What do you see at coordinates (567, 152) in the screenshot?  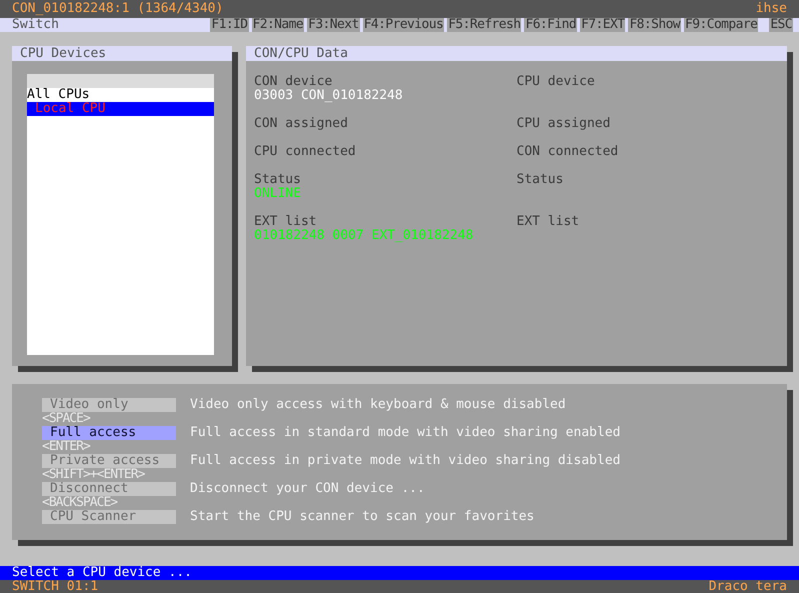 I see `field-label: CON connected` at bounding box center [567, 152].